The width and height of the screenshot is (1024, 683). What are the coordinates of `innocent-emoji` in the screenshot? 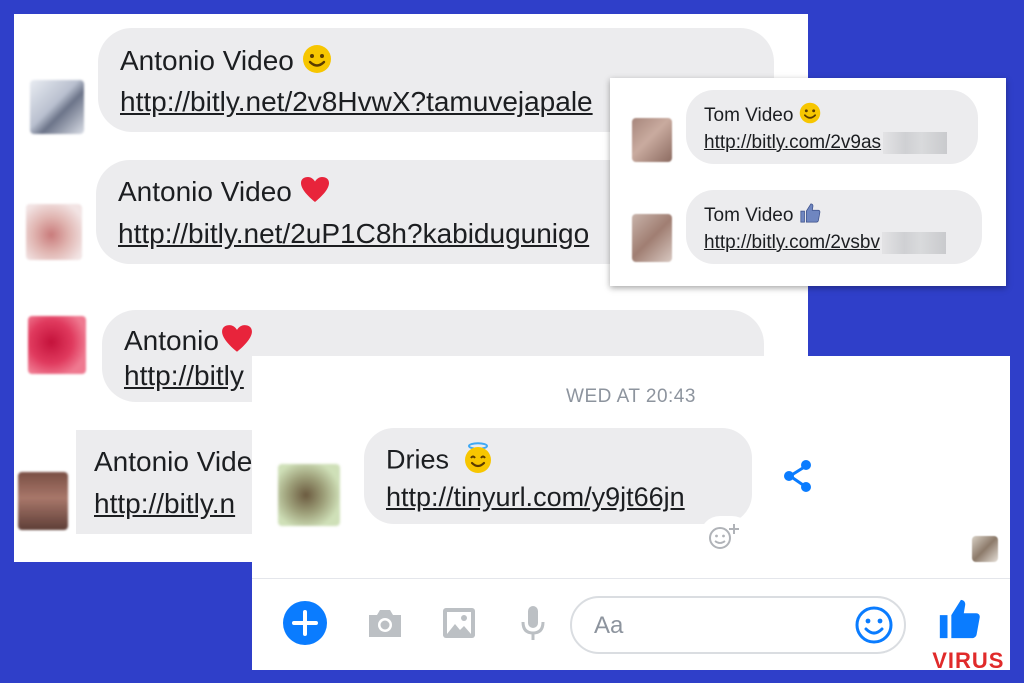 It's located at (478, 461).